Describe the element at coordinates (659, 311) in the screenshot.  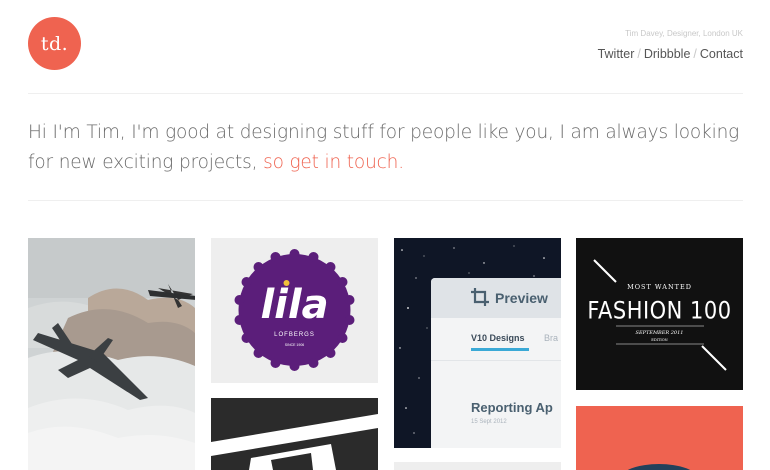
I see `fashion-title: FASHION 100` at that location.